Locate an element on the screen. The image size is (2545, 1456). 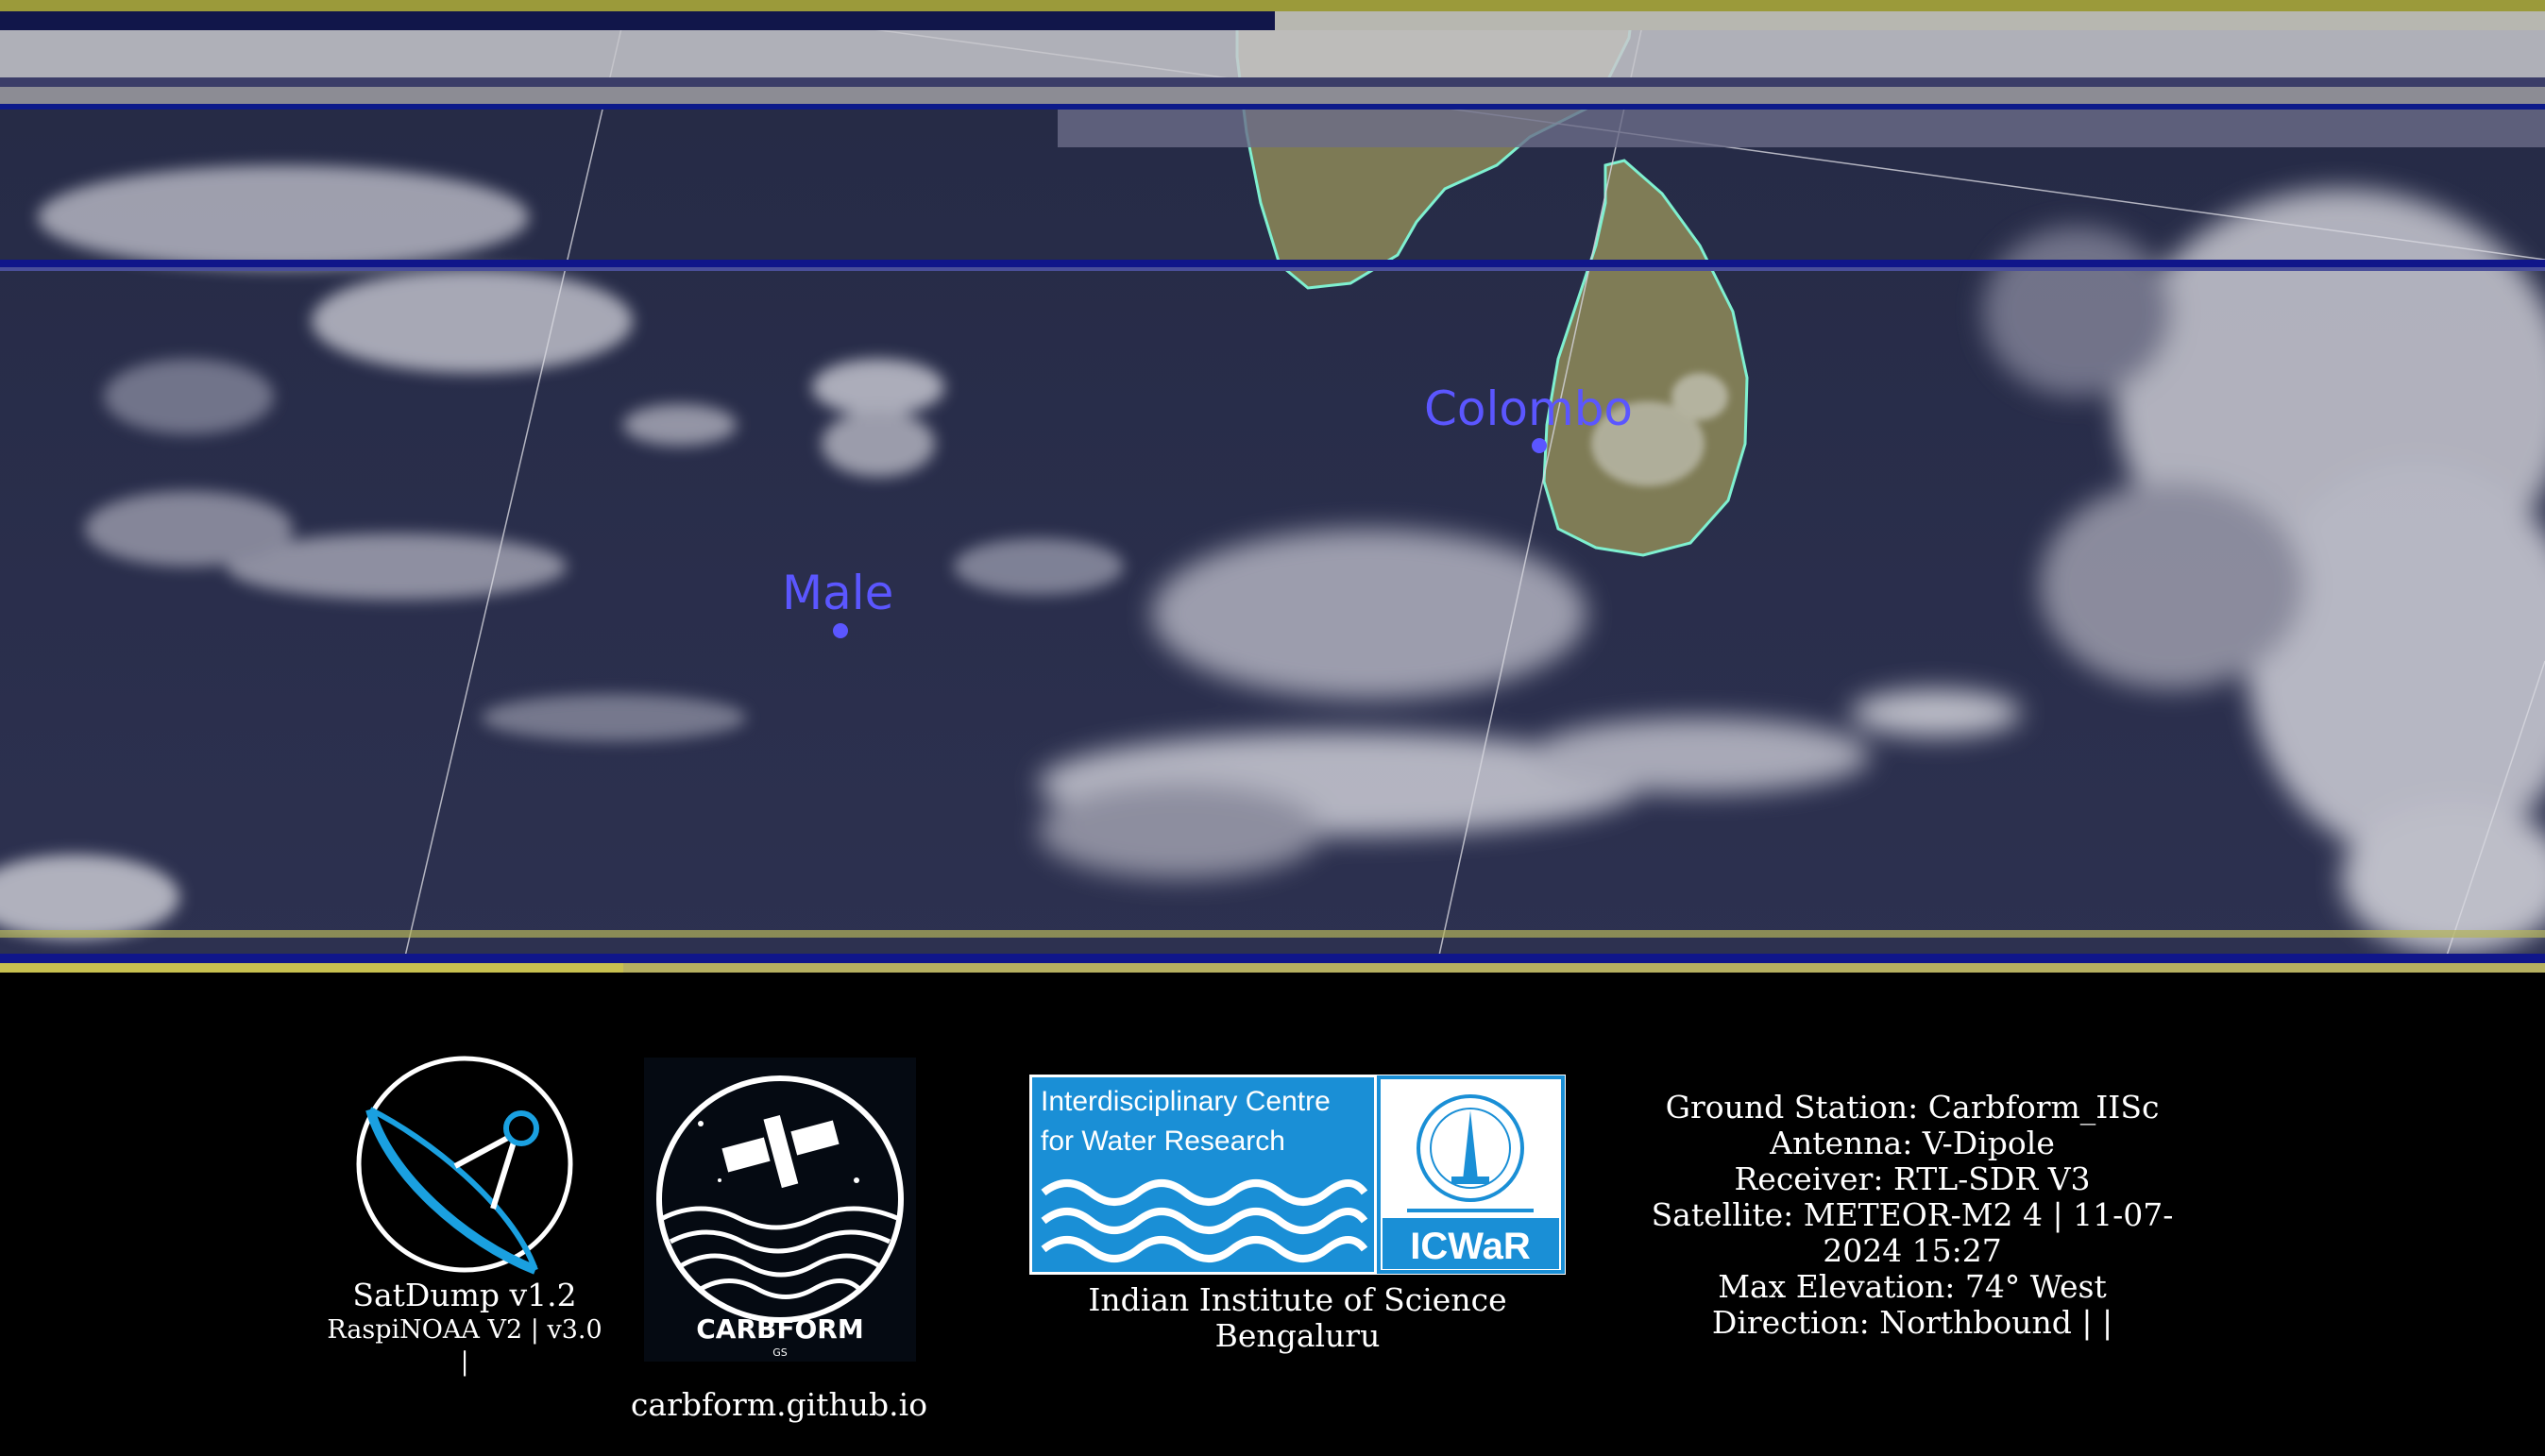
raspinoaa-version: RaspiNOAA V2 | v3.0 | is located at coordinates (464, 1346).